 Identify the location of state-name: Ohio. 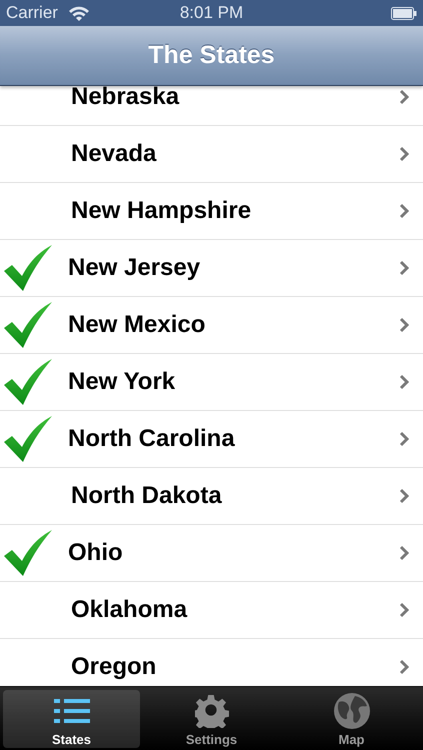
(96, 553).